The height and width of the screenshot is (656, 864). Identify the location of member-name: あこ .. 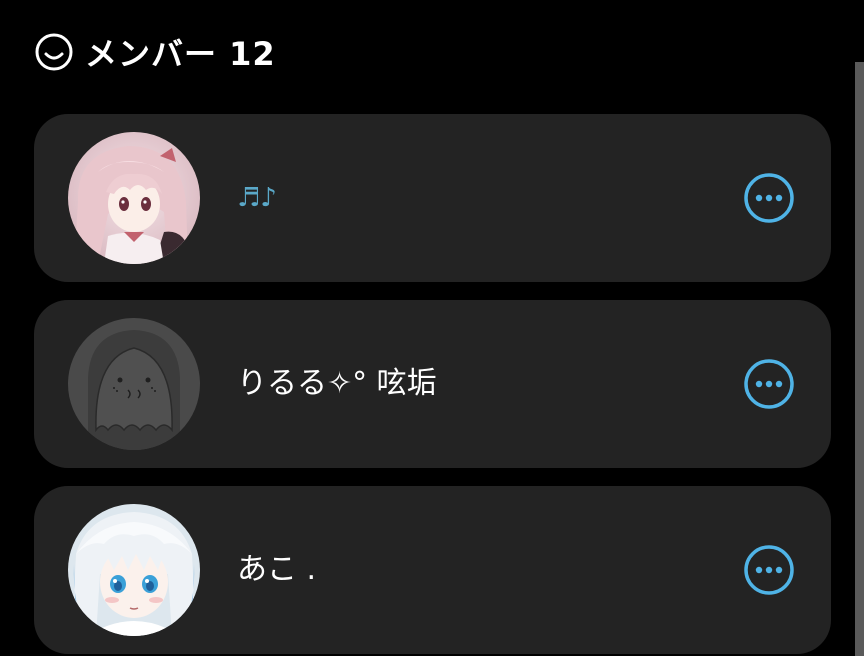
(277, 569).